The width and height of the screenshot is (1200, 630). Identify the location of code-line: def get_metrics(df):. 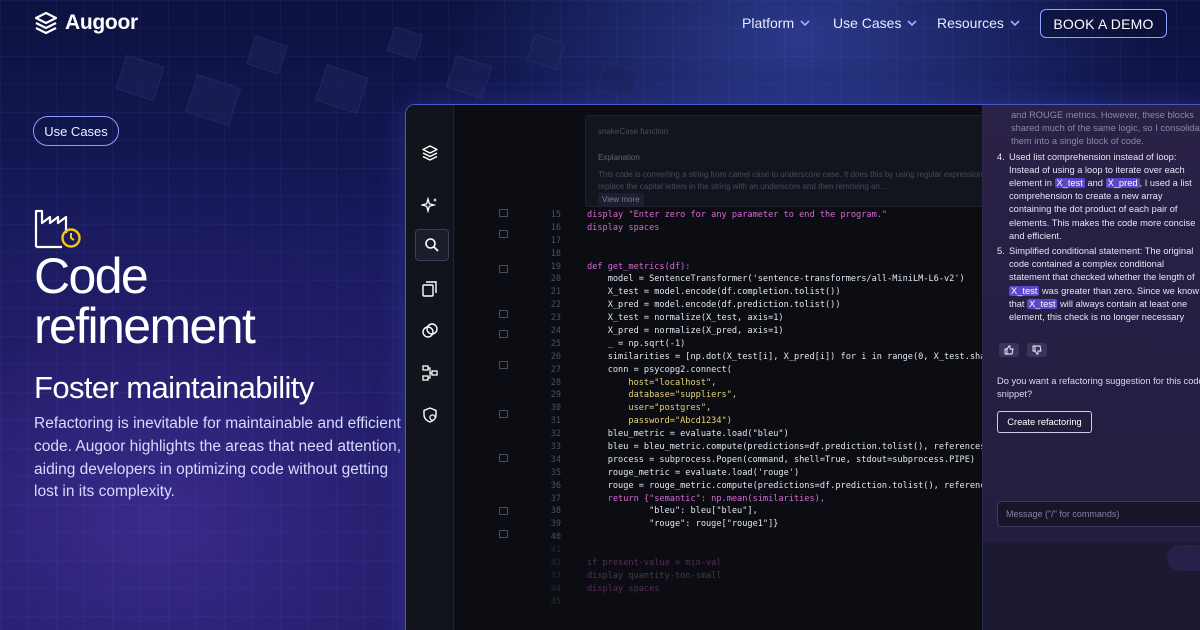
(807, 267).